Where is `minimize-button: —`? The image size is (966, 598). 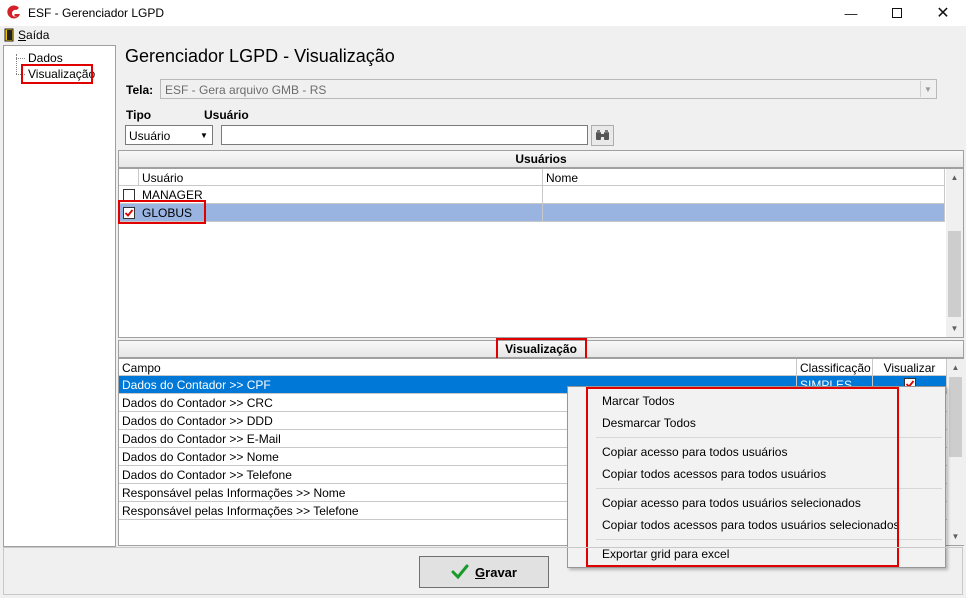
minimize-button: — is located at coordinates (851, 13).